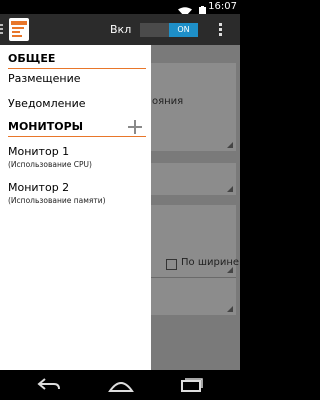 The height and width of the screenshot is (400, 320). I want to click on general-section-header: ОБЩЕЕ, so click(77, 59).